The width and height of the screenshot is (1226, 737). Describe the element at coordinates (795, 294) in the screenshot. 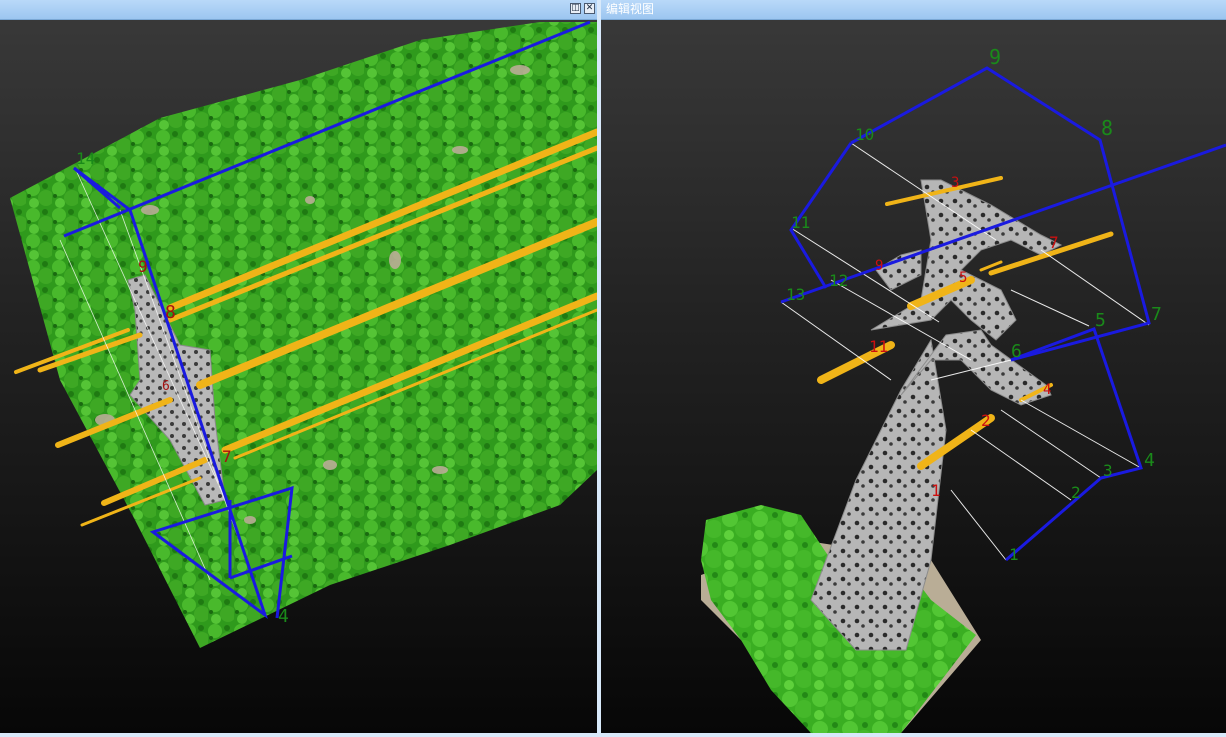

I see `point-label-13: 13` at that location.